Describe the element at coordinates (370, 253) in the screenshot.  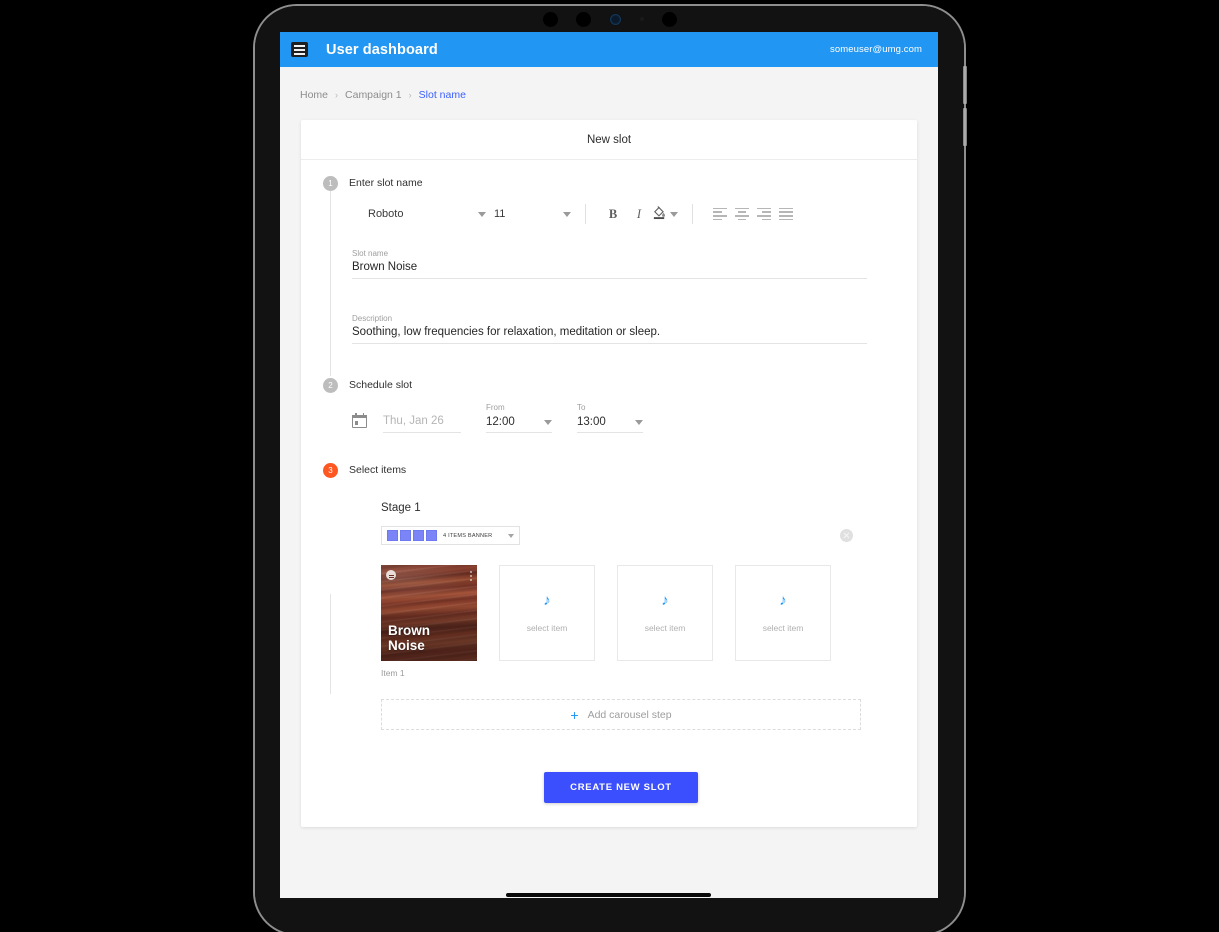
I see `slot-name-label: Slot name` at that location.